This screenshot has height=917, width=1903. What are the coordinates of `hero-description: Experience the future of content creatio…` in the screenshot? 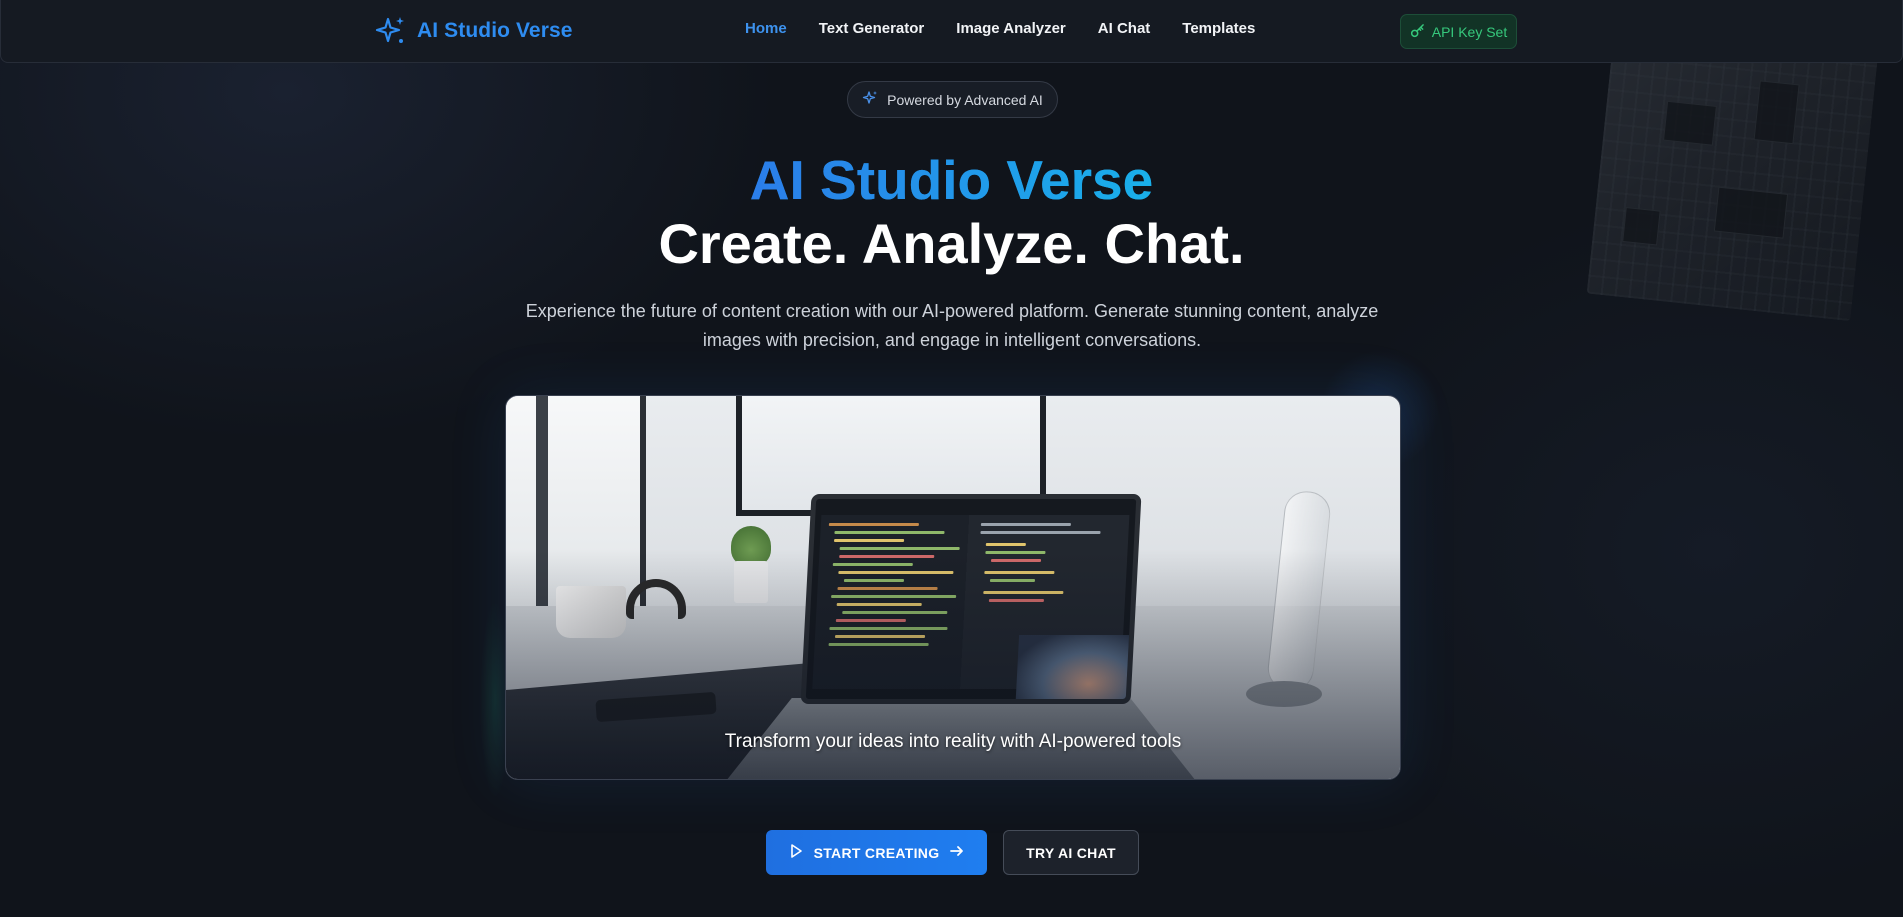 It's located at (952, 325).